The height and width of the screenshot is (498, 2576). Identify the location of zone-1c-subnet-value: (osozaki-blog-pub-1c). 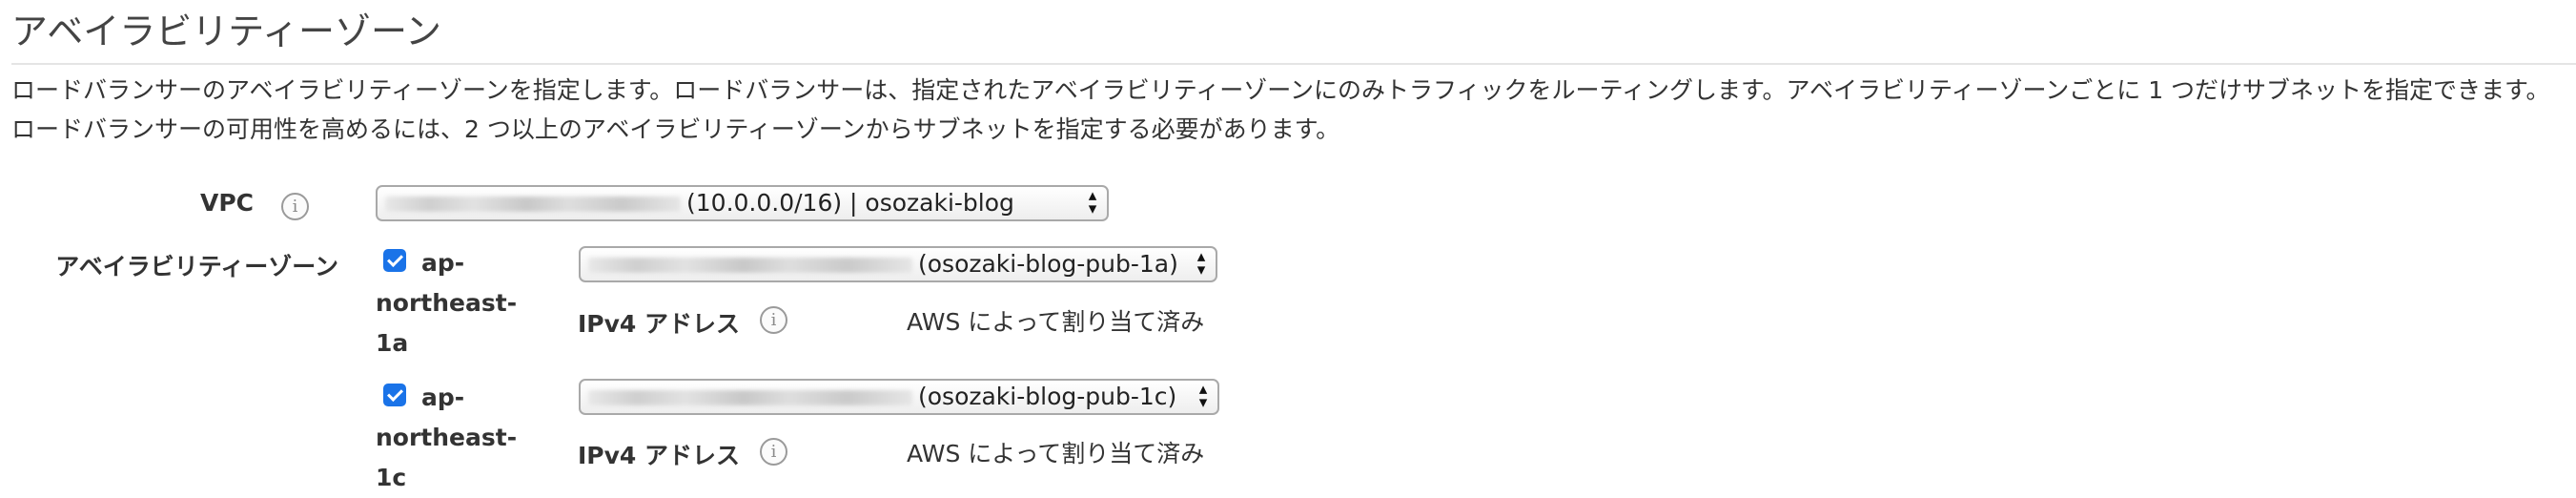
(1048, 396).